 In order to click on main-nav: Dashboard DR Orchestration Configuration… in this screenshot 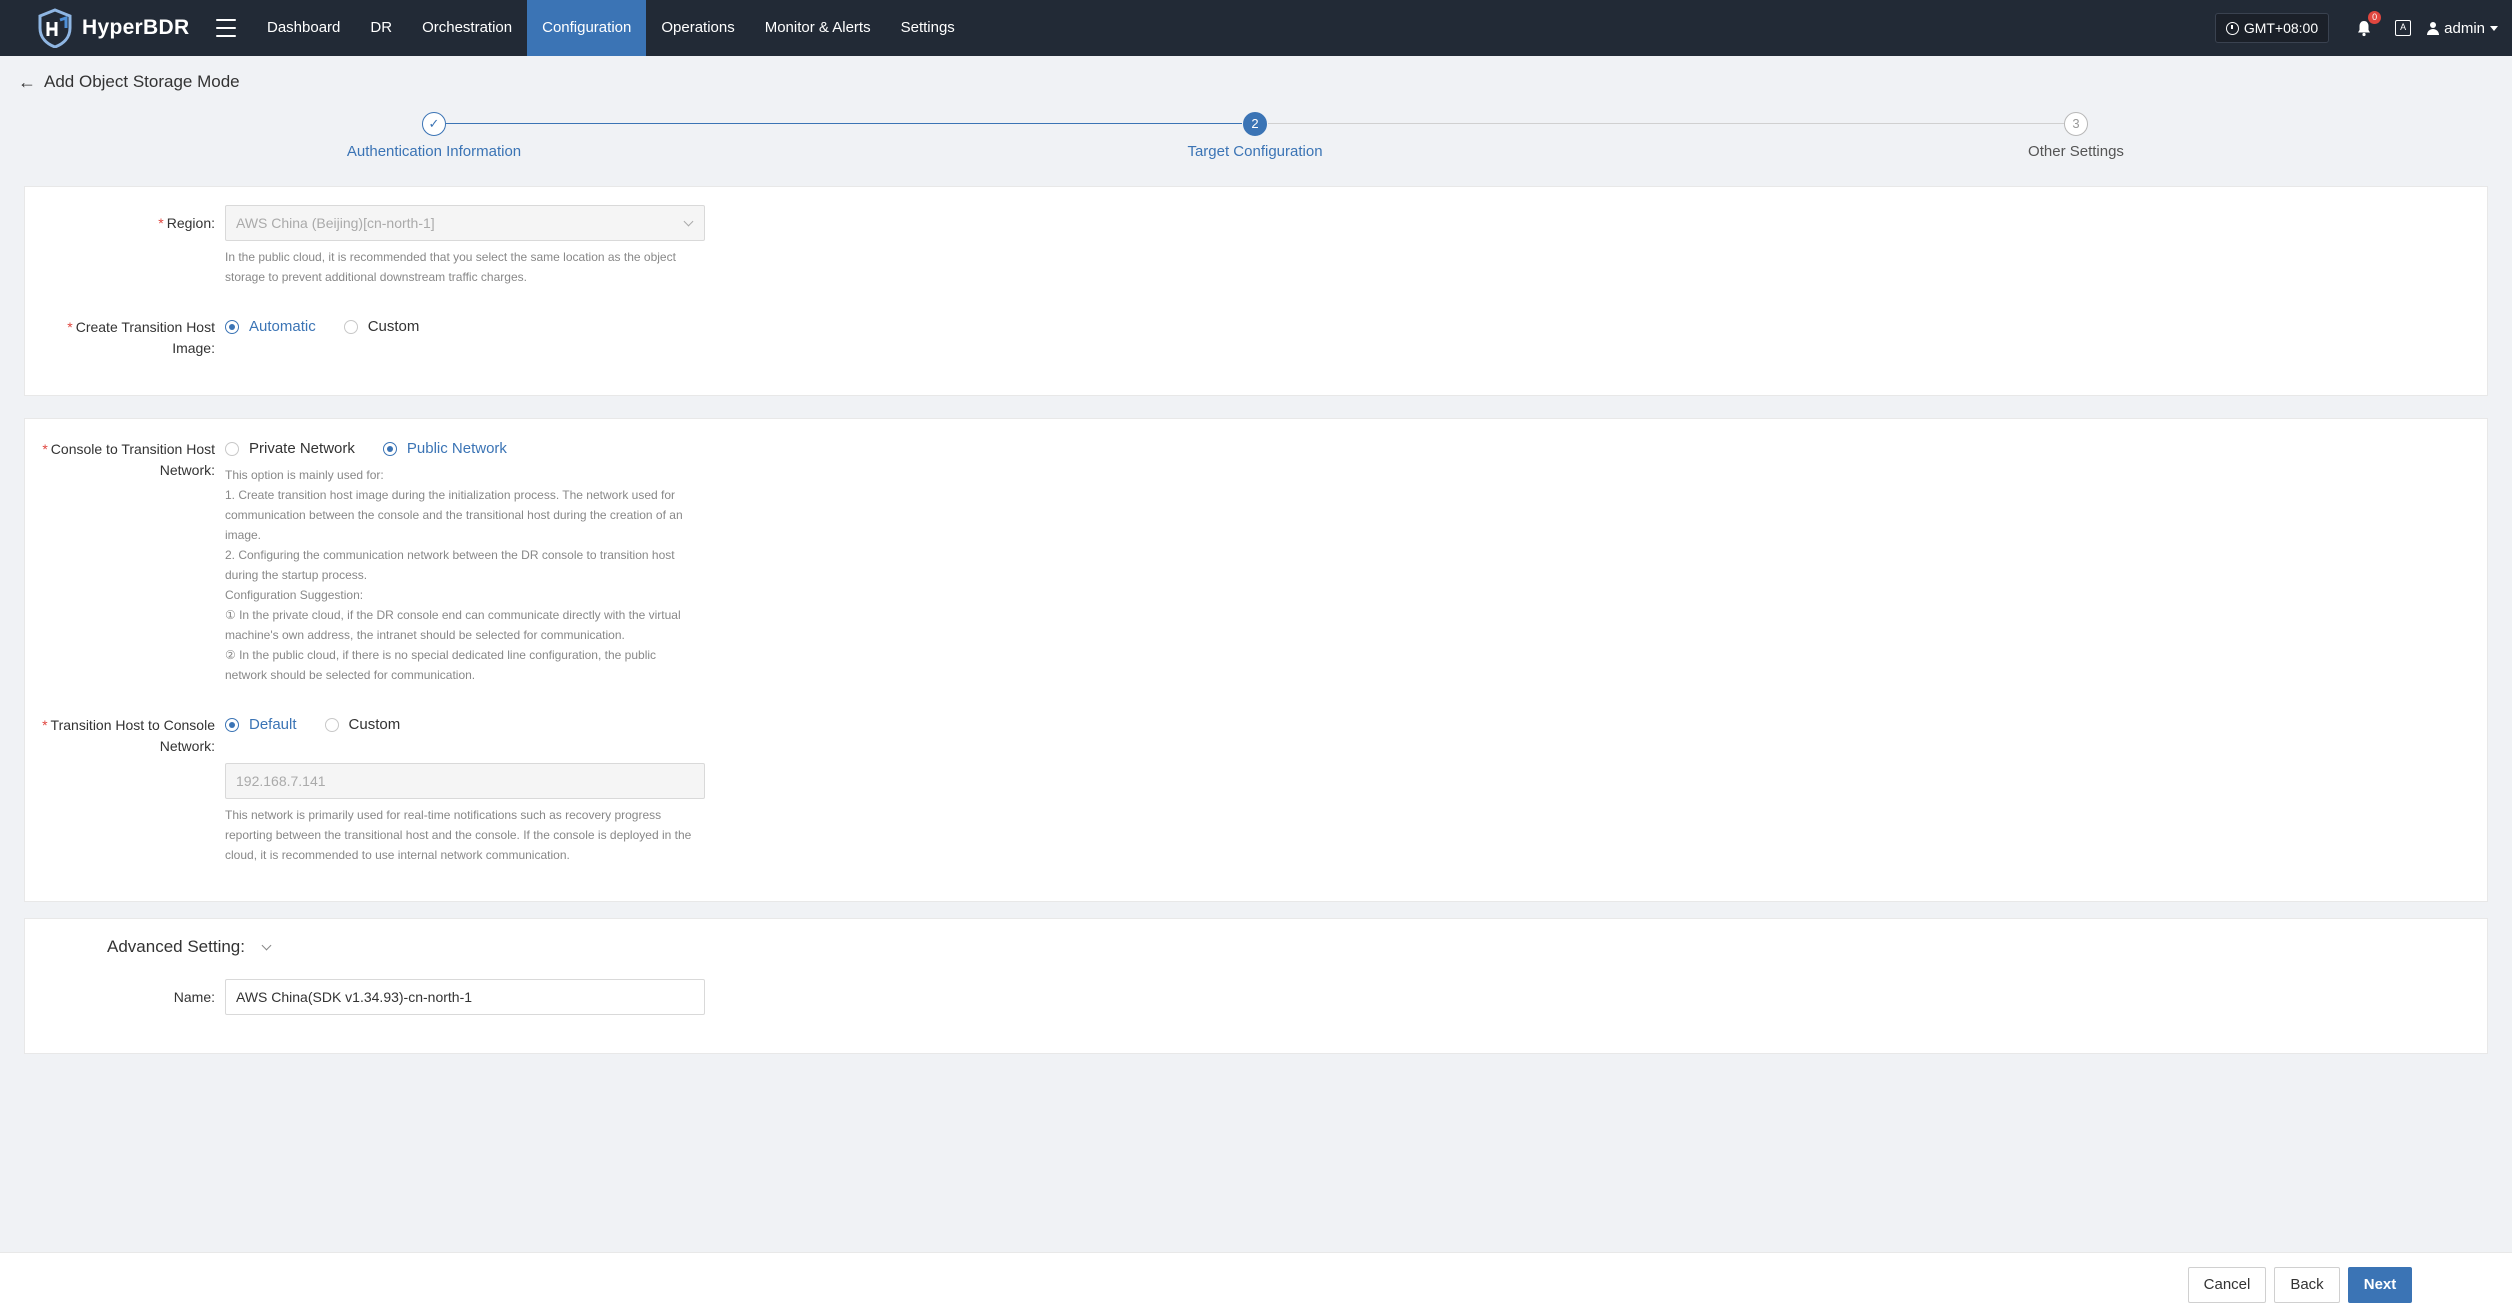, I will do `click(611, 28)`.